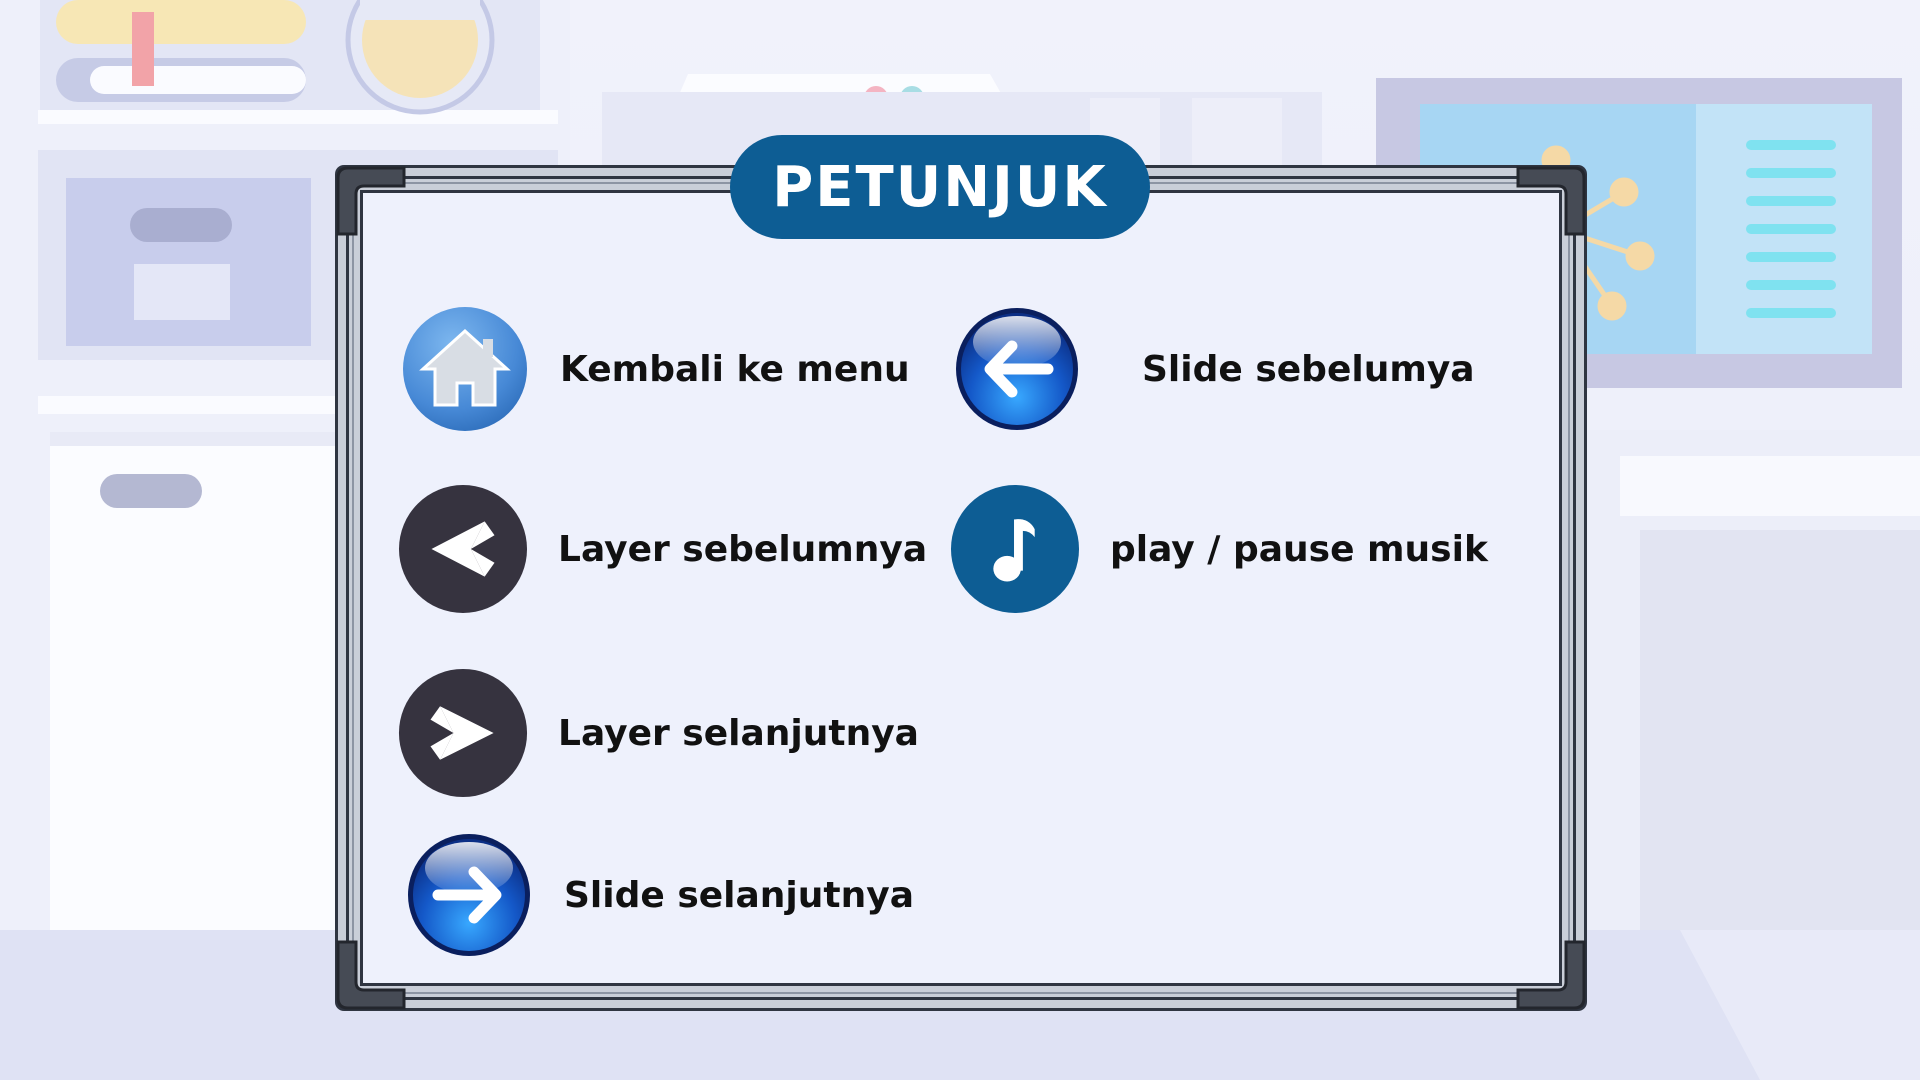 Image resolution: width=1920 pixels, height=1080 pixels. Describe the element at coordinates (1015, 549) in the screenshot. I see `music-note-icon` at that location.